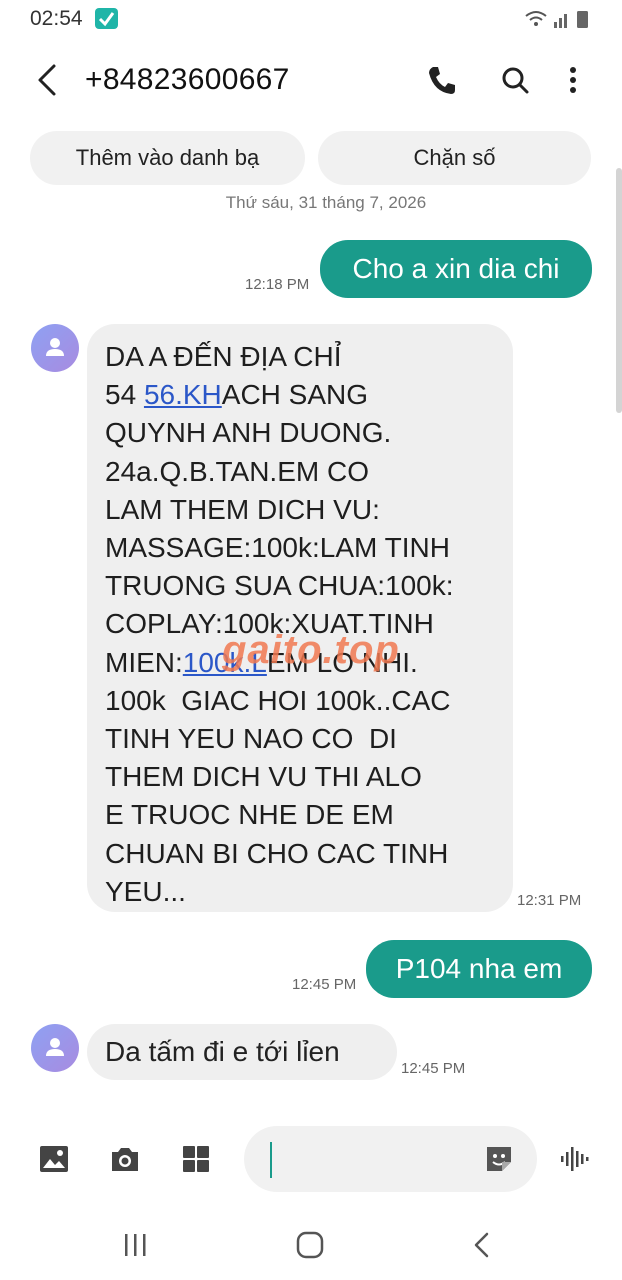 This screenshot has height=1280, width=622. I want to click on recents-icon, so click(135, 1245).